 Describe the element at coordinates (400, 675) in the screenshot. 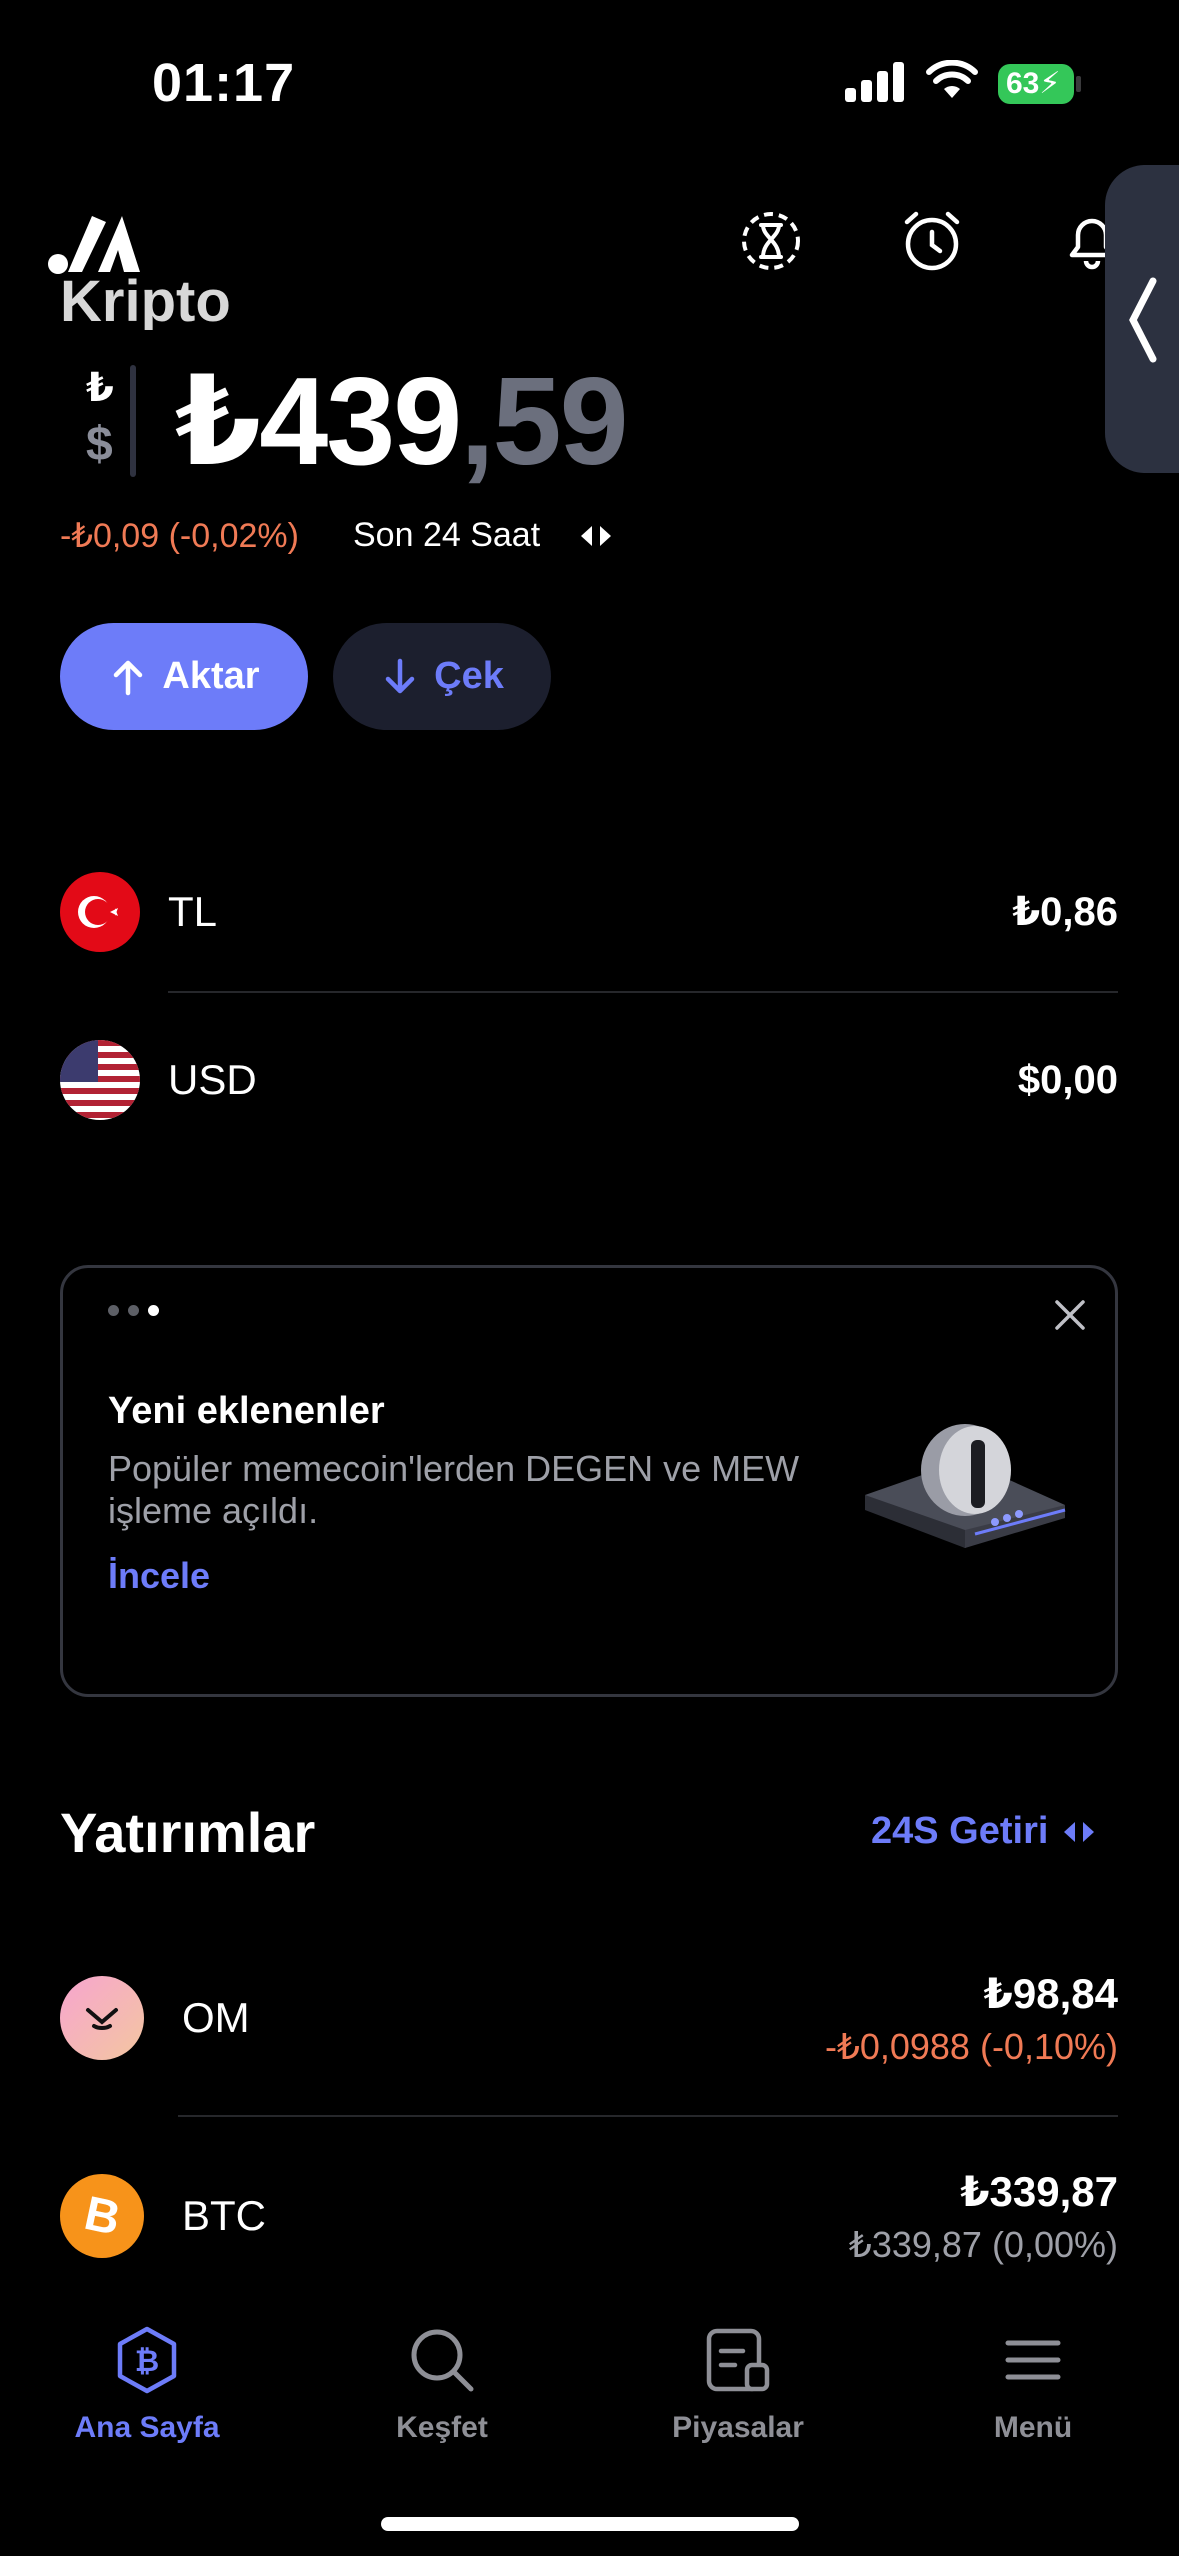

I see `arrow-down-icon` at that location.